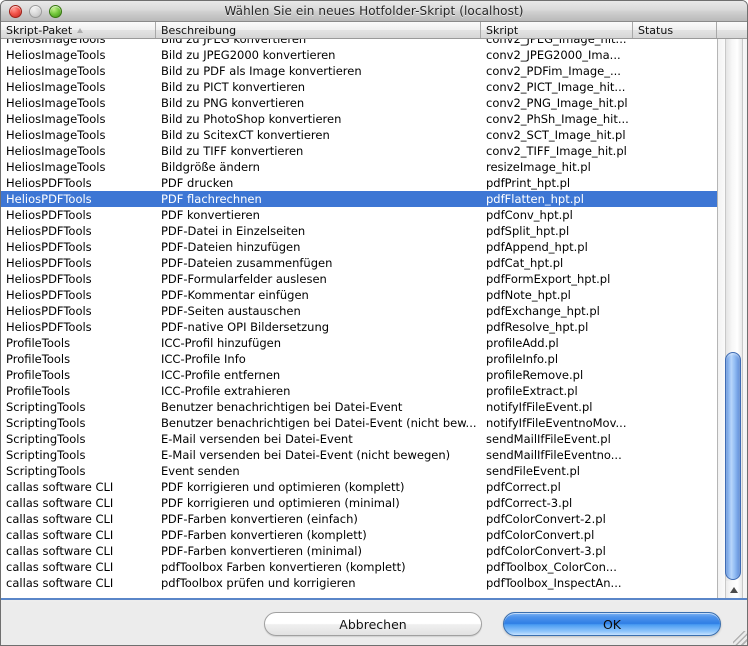  Describe the element at coordinates (373, 624) in the screenshot. I see `cancel-button: Abbrechen` at that location.